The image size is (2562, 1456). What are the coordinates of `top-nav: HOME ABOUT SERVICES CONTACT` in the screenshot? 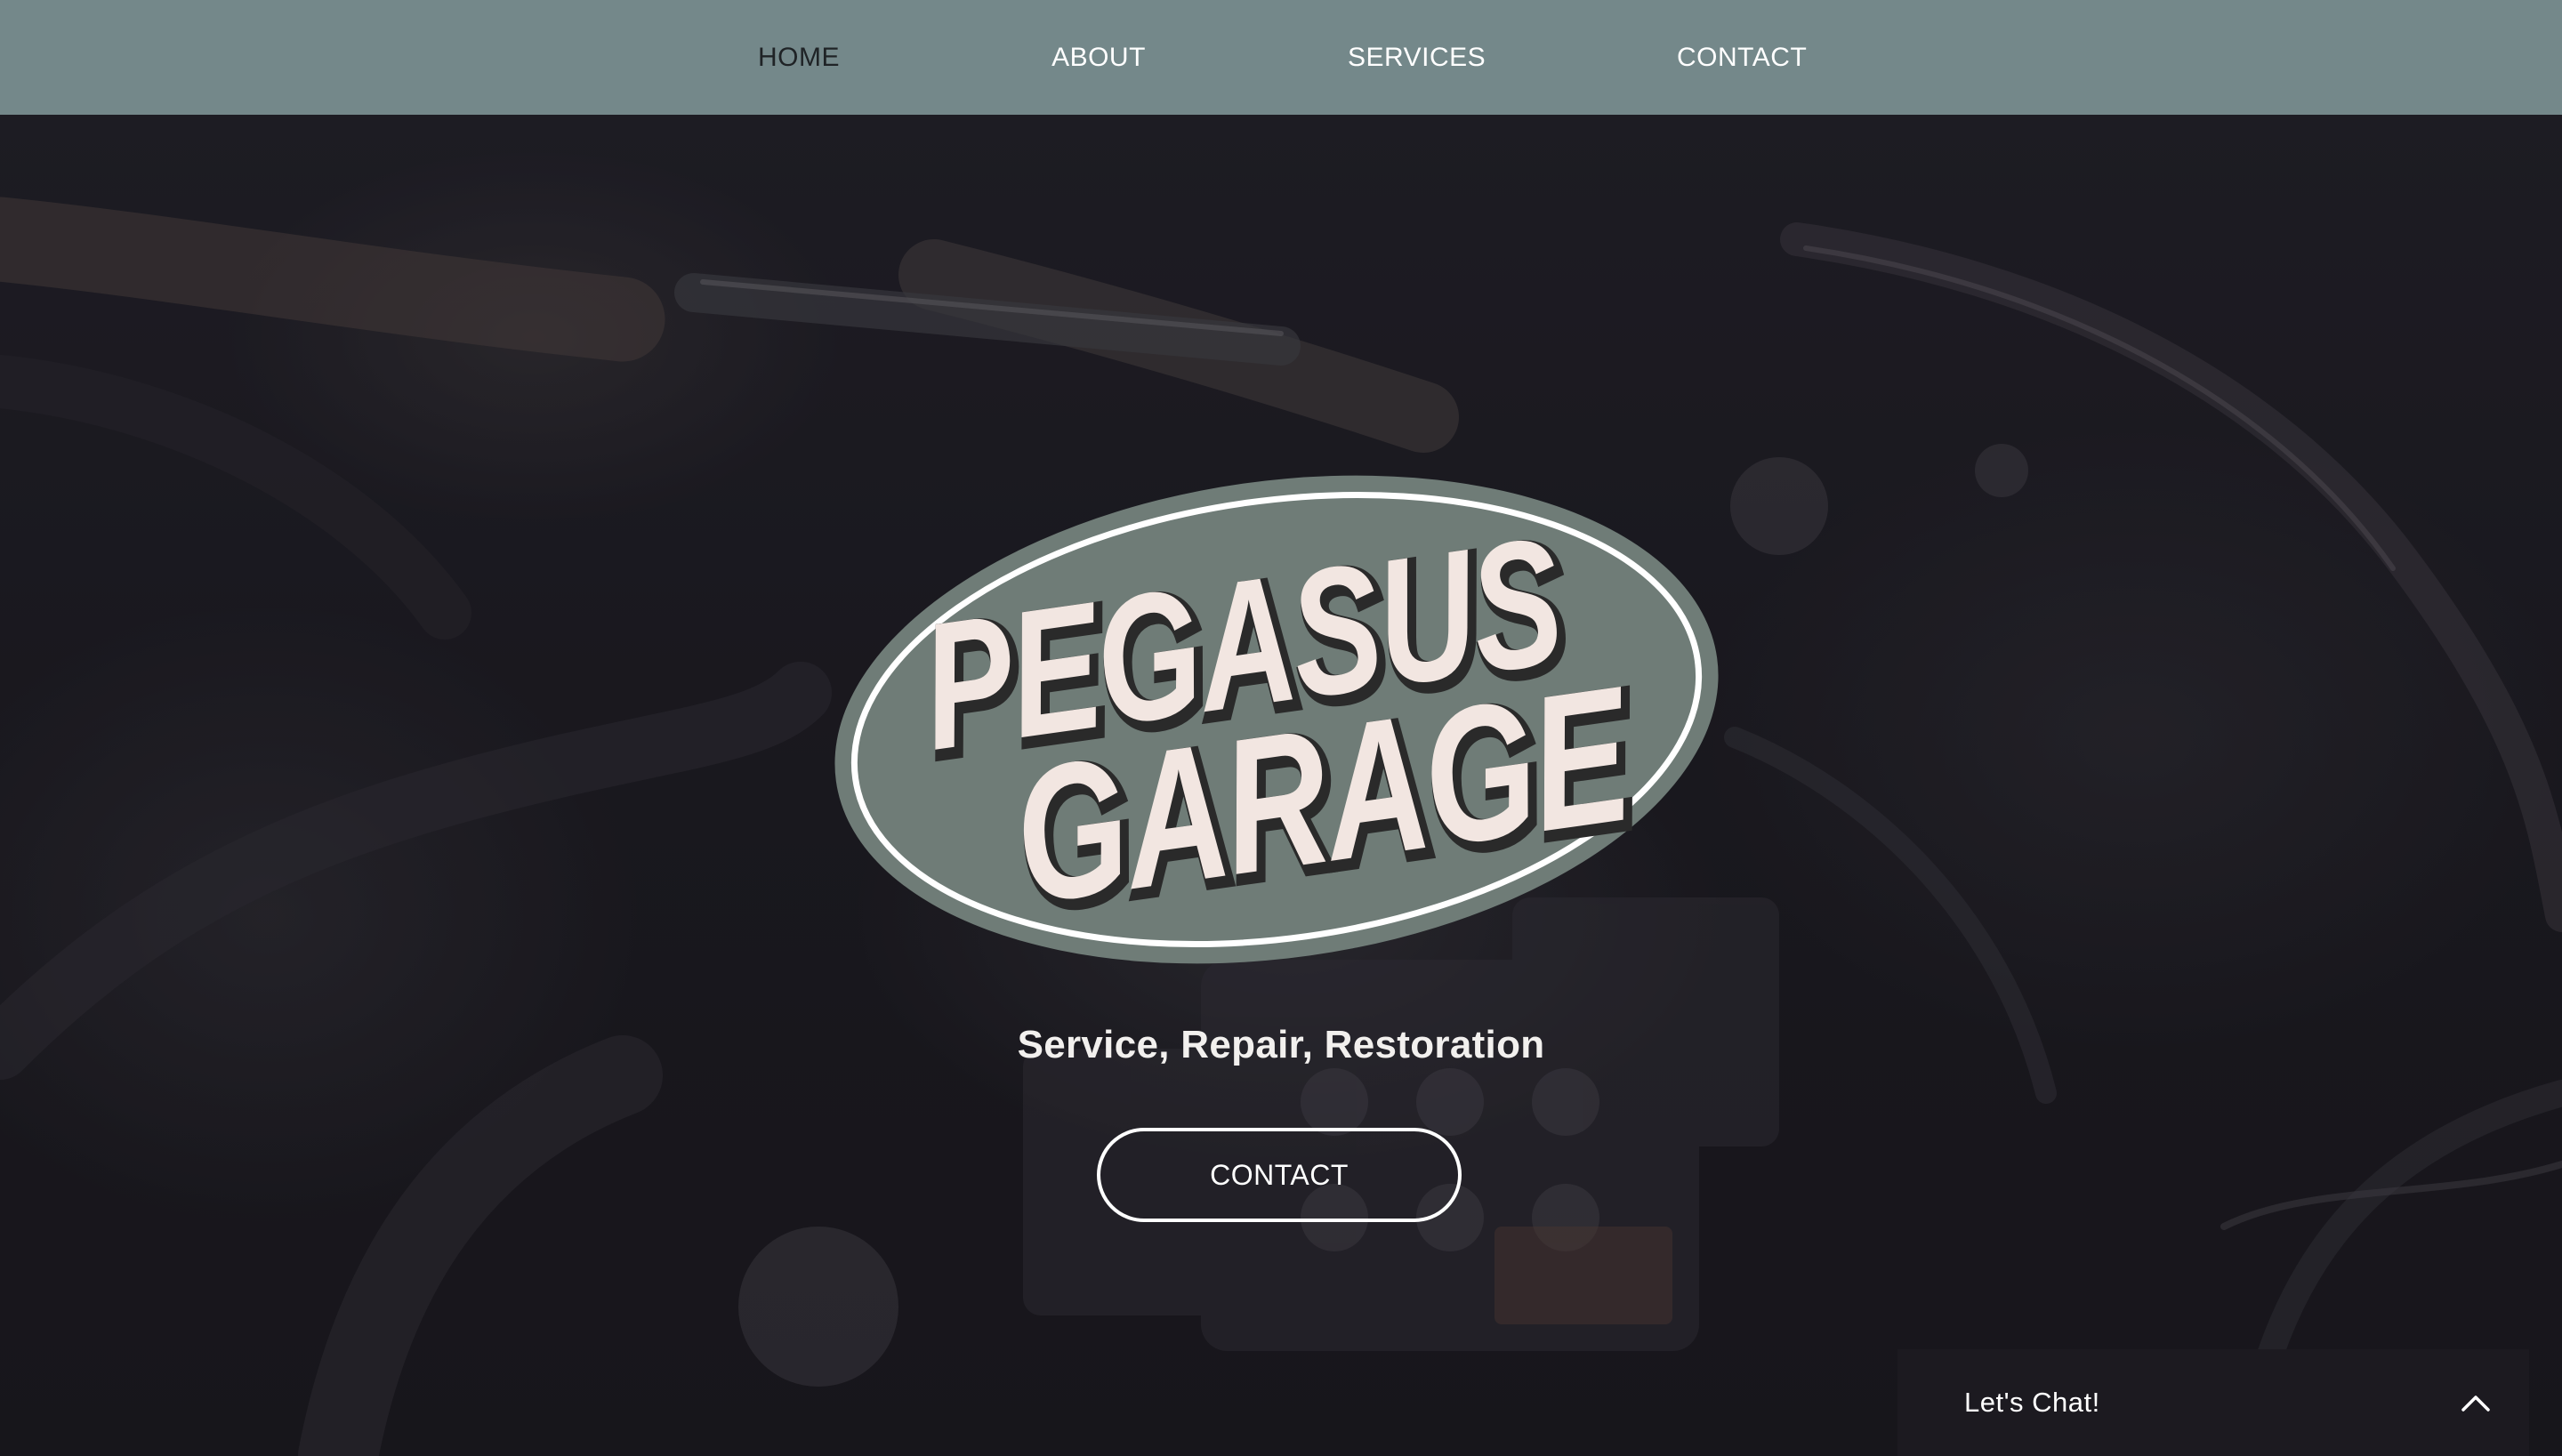 It's located at (1281, 58).